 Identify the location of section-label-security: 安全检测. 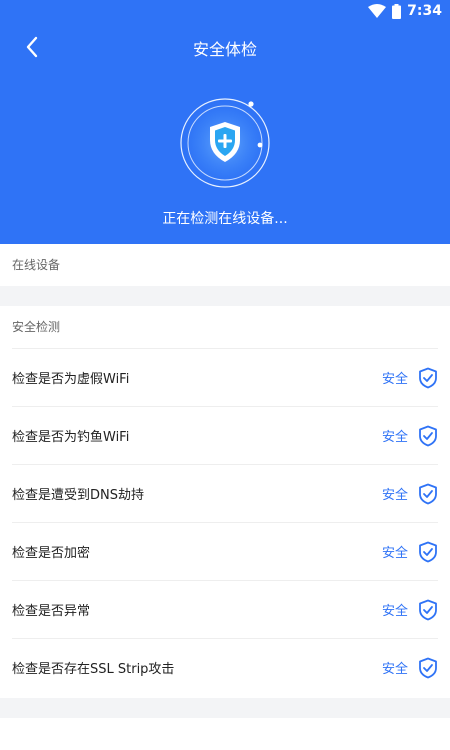
(36, 327).